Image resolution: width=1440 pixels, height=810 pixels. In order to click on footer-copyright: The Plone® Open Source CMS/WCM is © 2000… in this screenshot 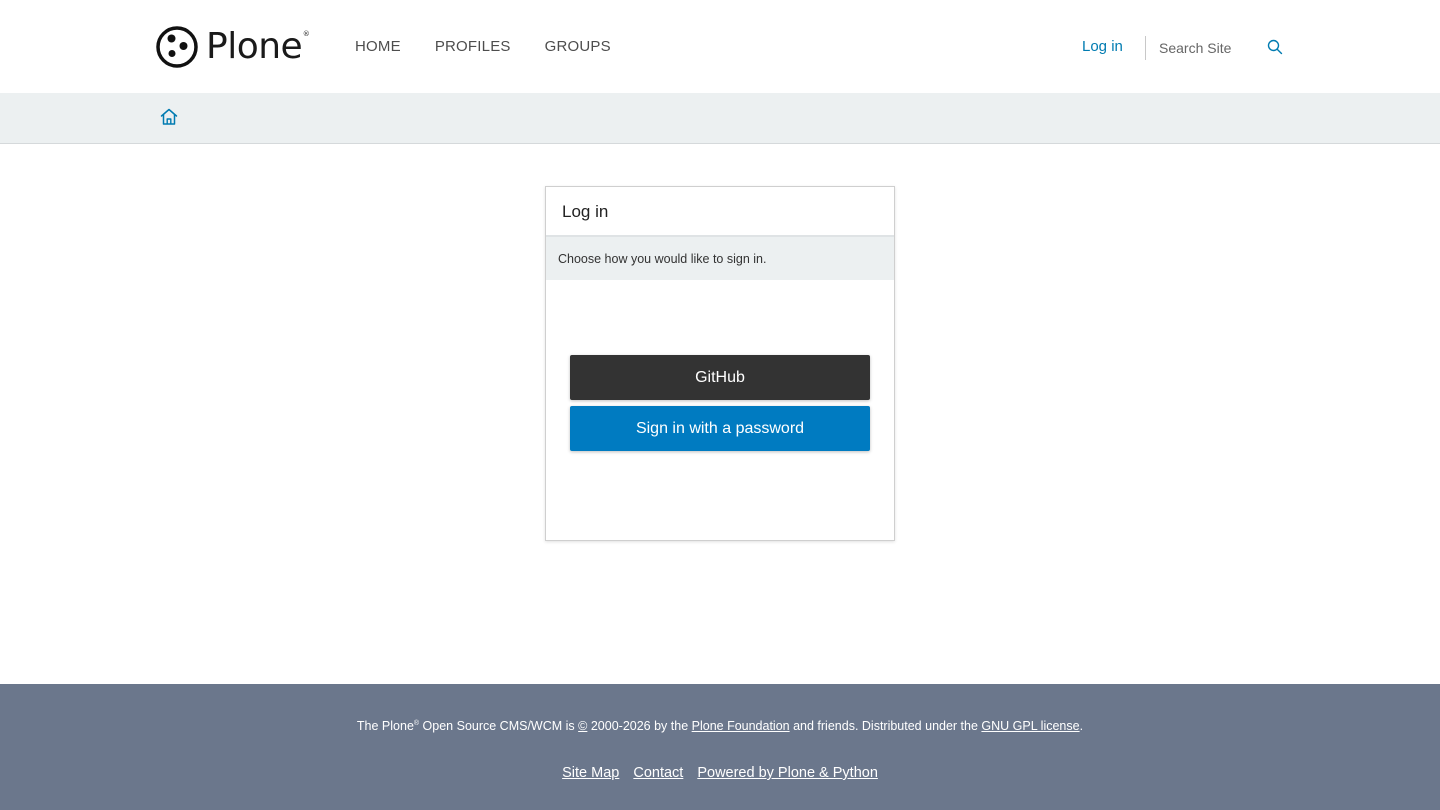, I will do `click(720, 726)`.